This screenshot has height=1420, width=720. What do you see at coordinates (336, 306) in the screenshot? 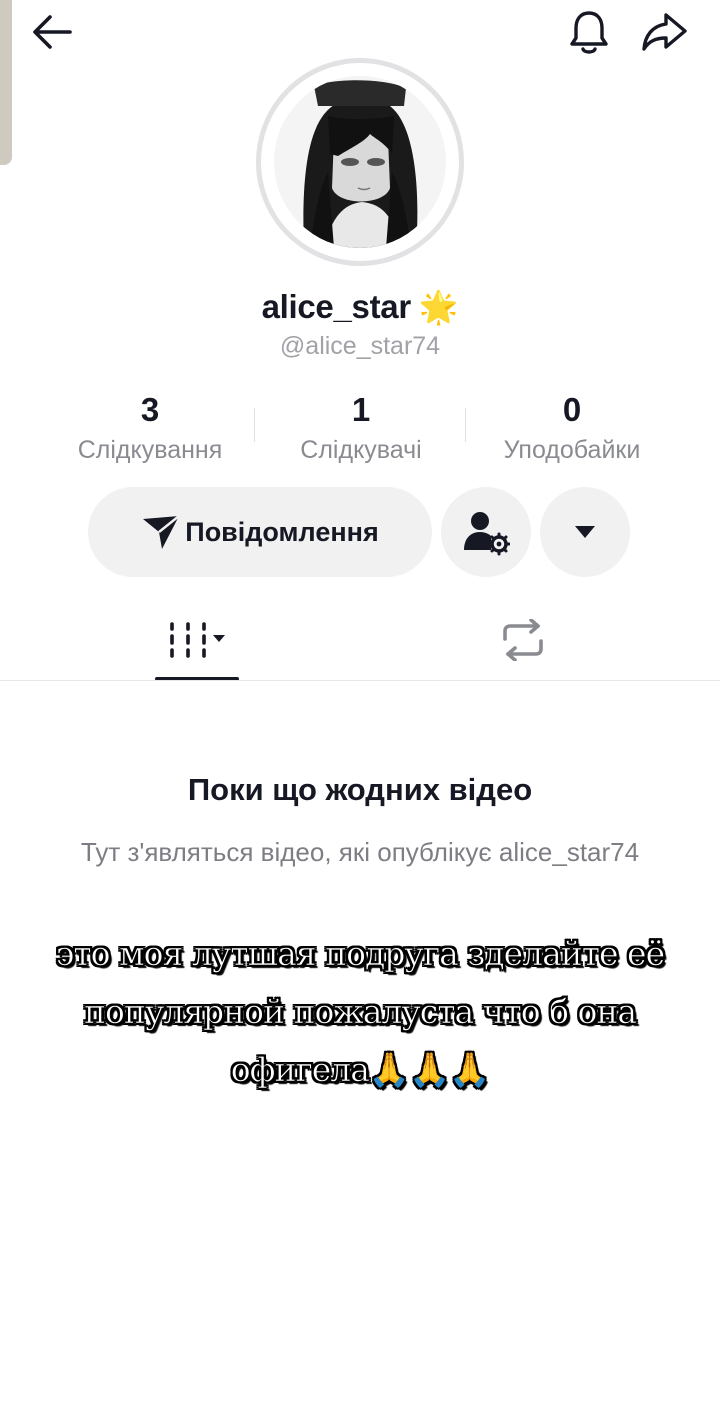
I see `display-name-text: alice_star` at bounding box center [336, 306].